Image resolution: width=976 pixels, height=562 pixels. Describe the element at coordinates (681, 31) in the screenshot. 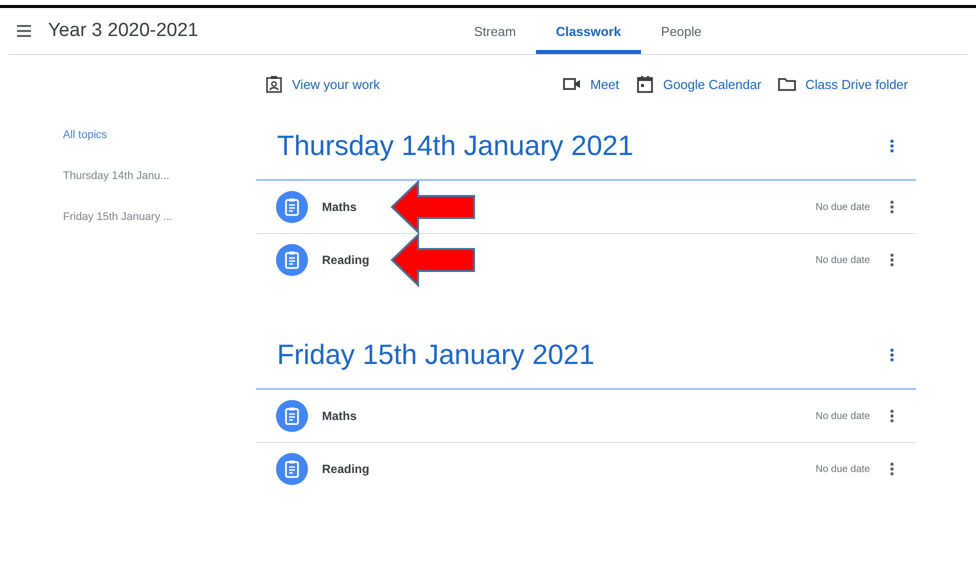

I see `tab: People` at that location.